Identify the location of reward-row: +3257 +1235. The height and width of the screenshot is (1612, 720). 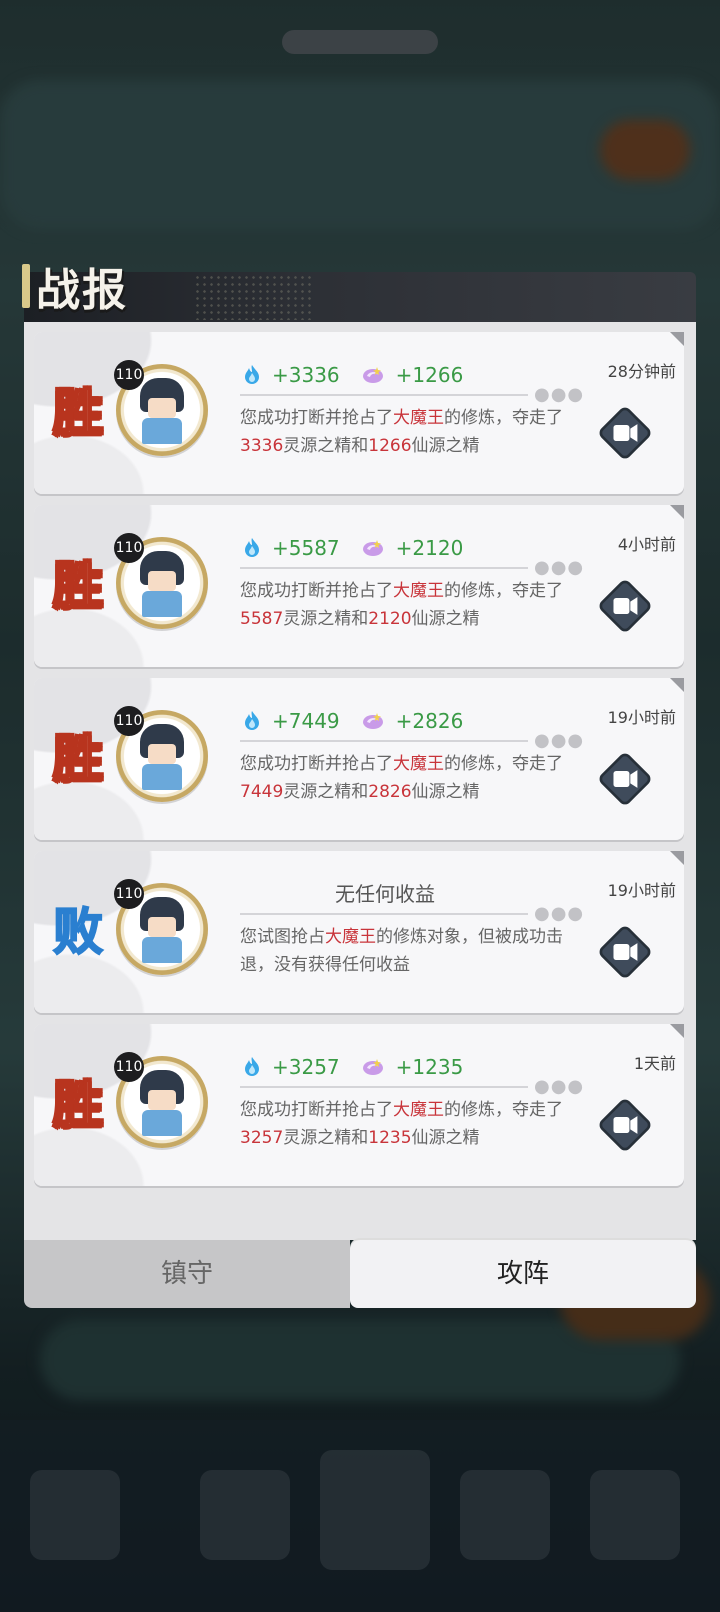
(385, 1067).